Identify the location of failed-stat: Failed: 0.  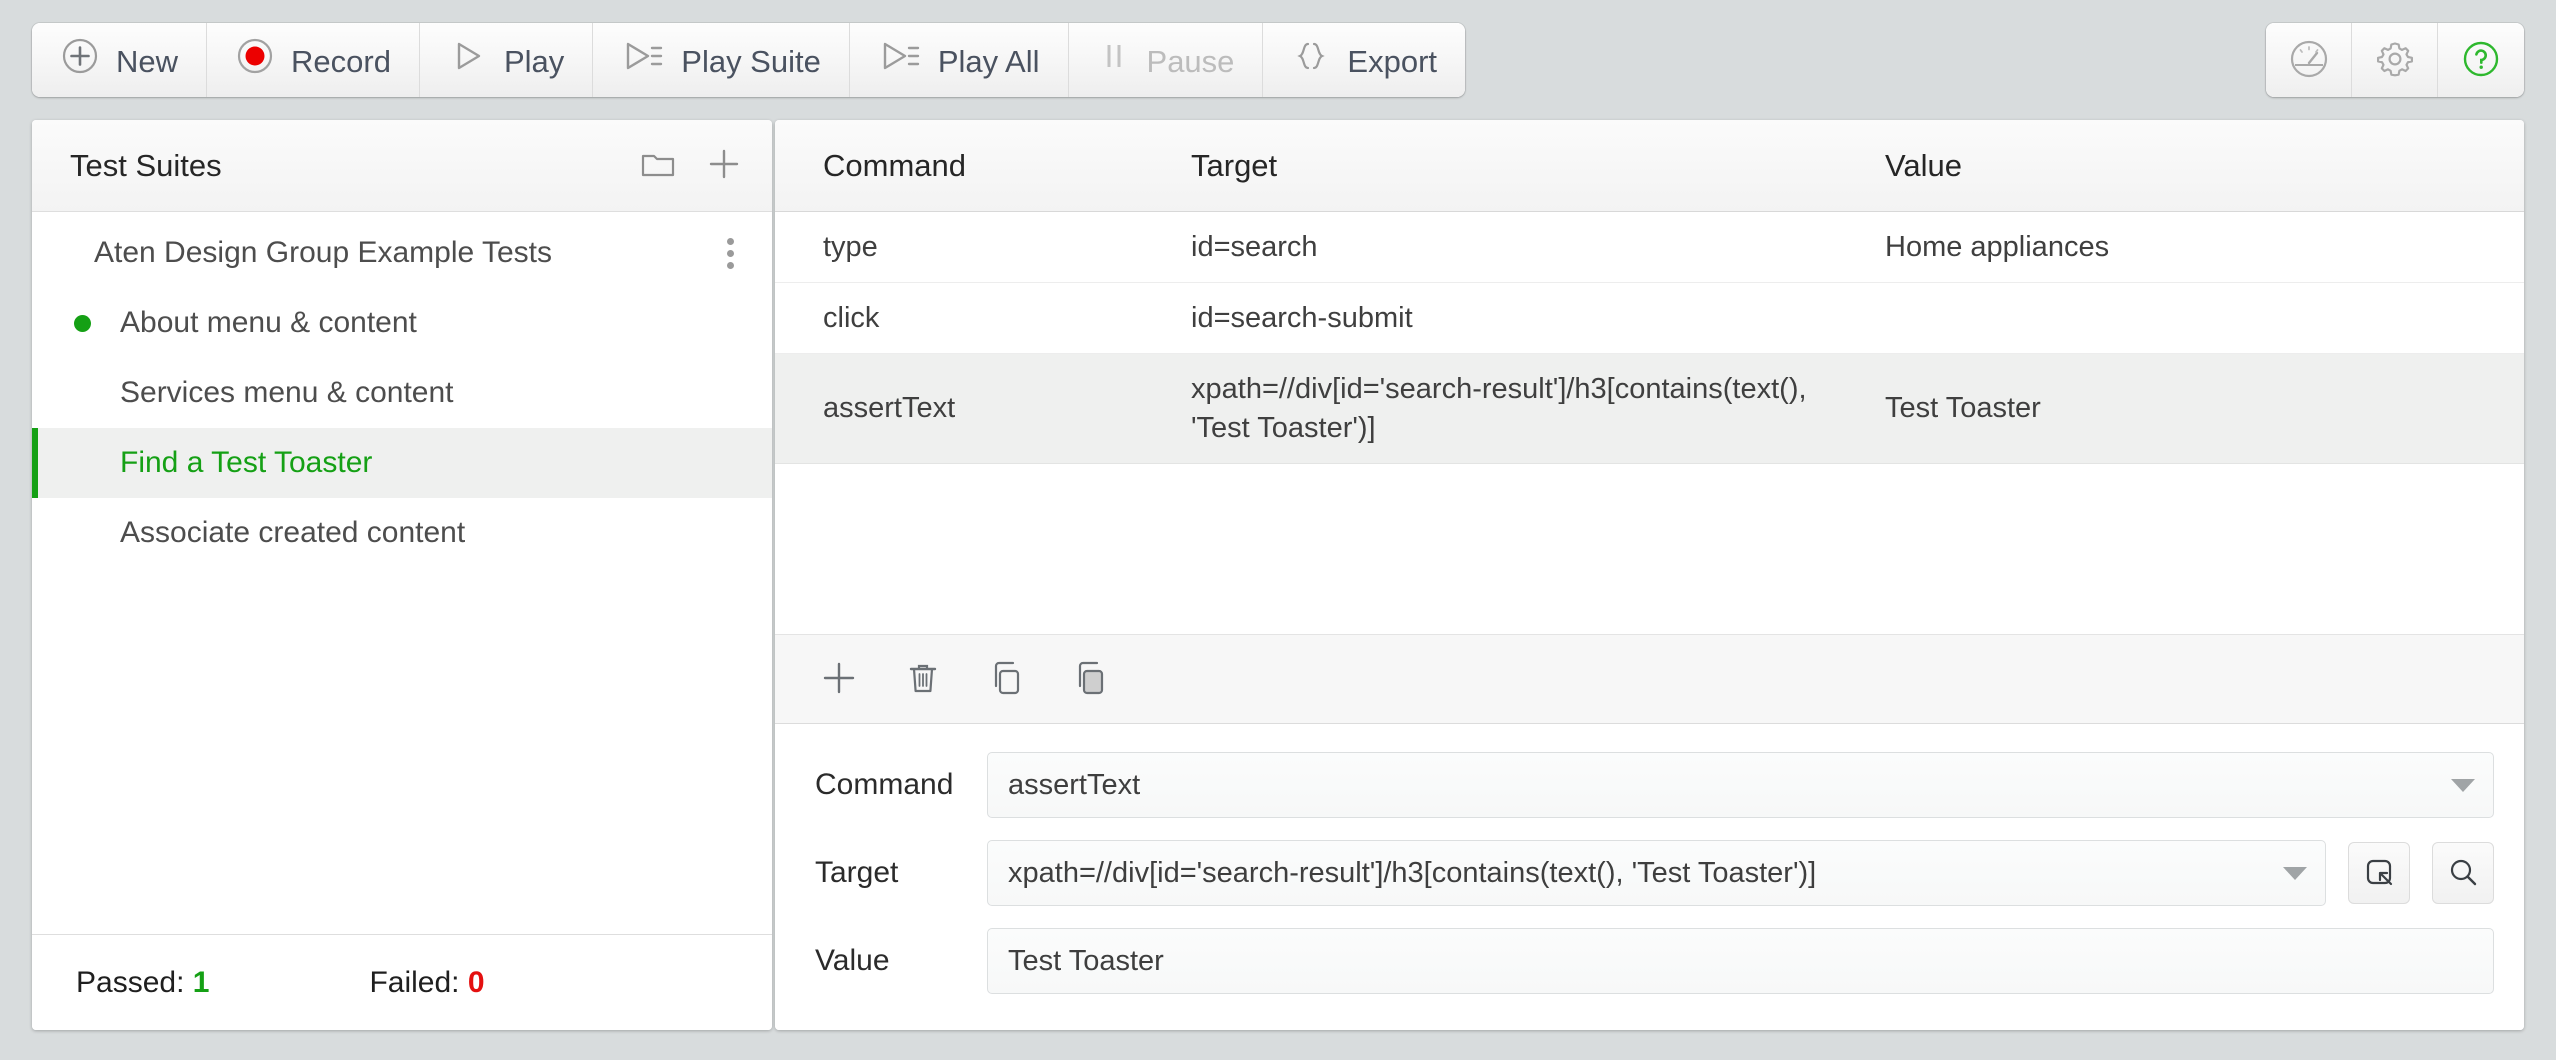
(426, 983).